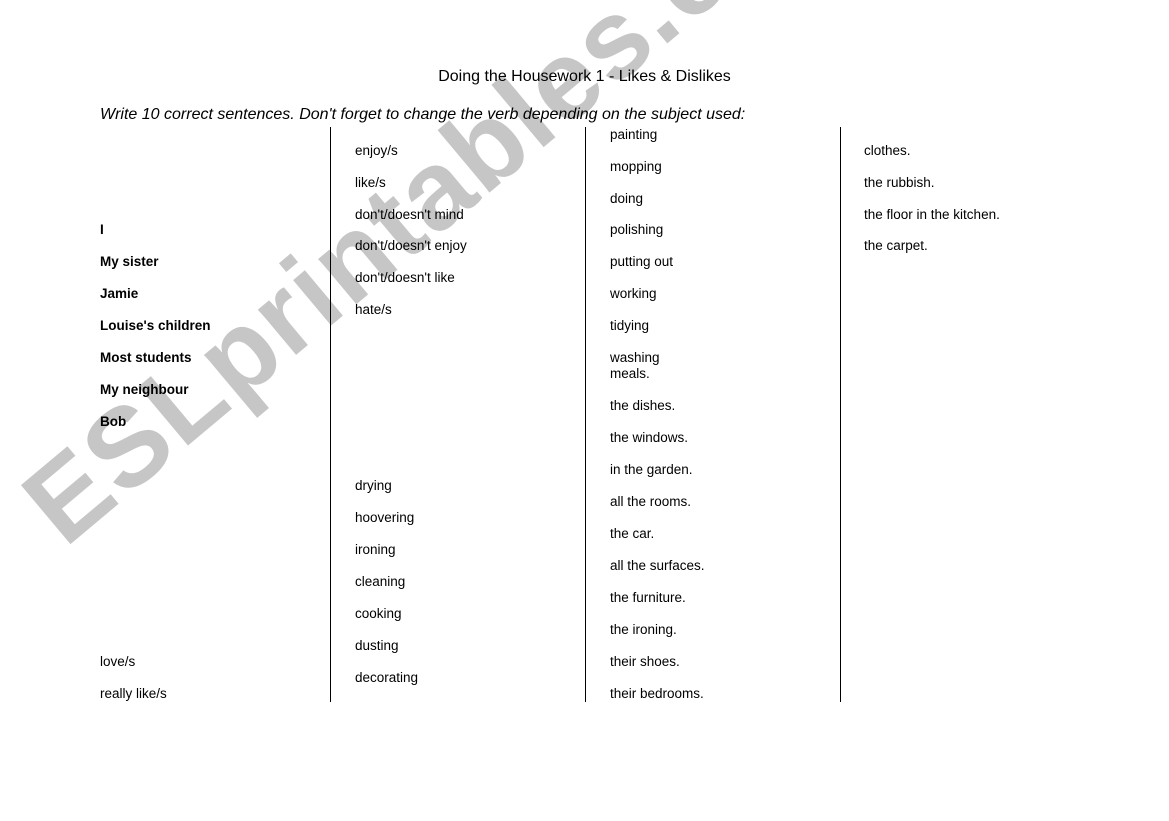 Image resolution: width=1169 pixels, height=821 pixels. What do you see at coordinates (375, 549) in the screenshot?
I see `gerund-item: ironing` at bounding box center [375, 549].